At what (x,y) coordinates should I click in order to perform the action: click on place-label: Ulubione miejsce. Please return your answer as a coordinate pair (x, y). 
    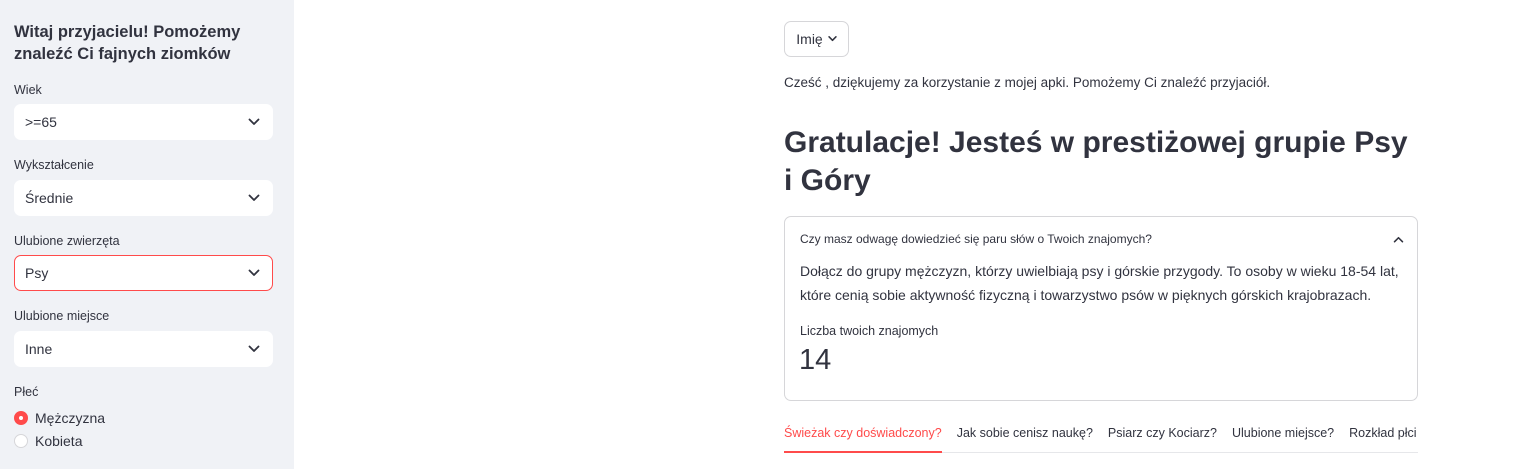
    Looking at the image, I should click on (62, 316).